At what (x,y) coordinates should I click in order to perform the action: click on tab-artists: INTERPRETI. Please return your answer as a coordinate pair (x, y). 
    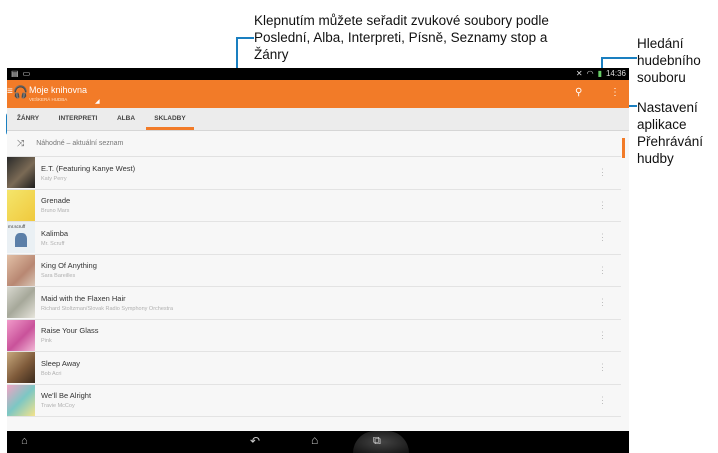
    Looking at the image, I should click on (78, 119).